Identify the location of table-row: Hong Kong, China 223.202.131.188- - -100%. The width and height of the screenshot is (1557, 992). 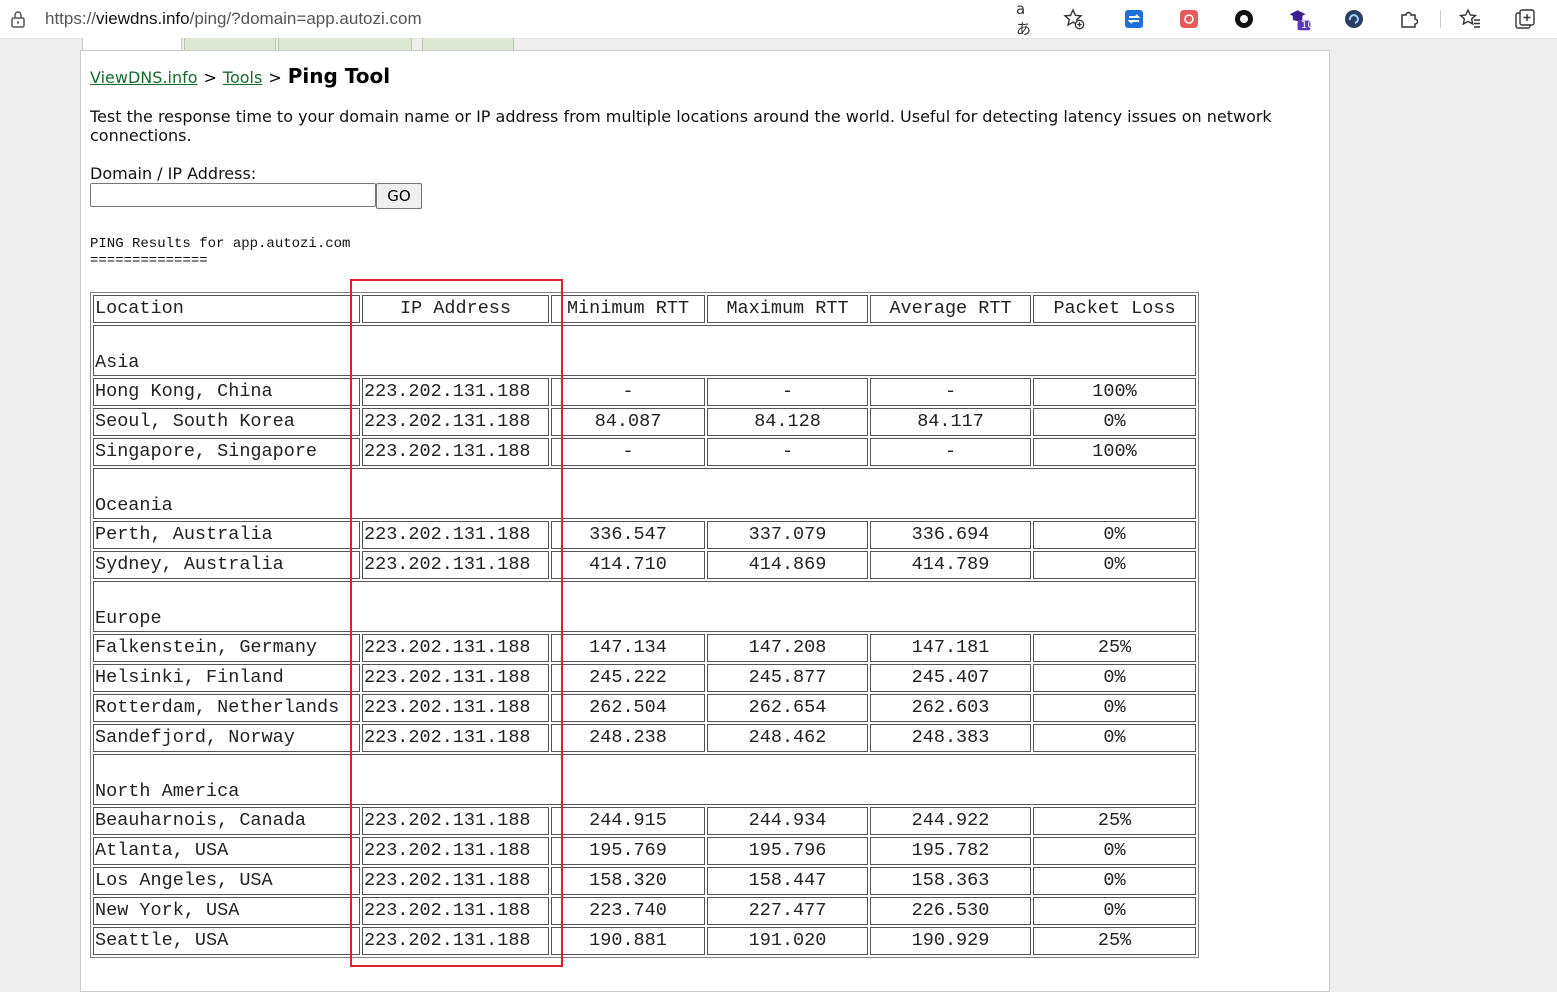
(644, 392).